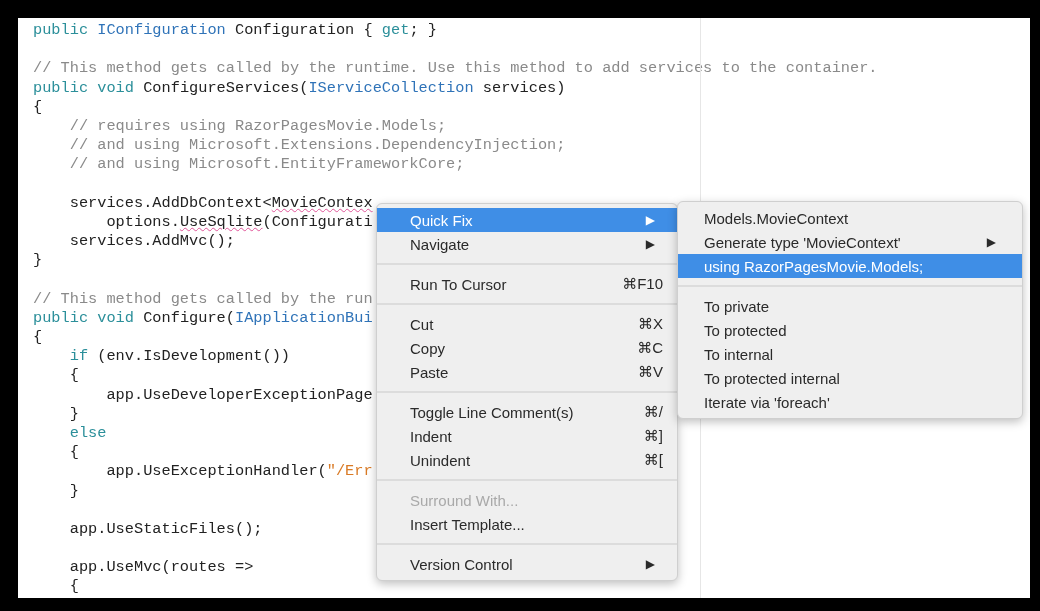 The image size is (1040, 611). What do you see at coordinates (299, 88) in the screenshot?
I see `code-line: public void ConfigureServices(IServiceCollection services)` at bounding box center [299, 88].